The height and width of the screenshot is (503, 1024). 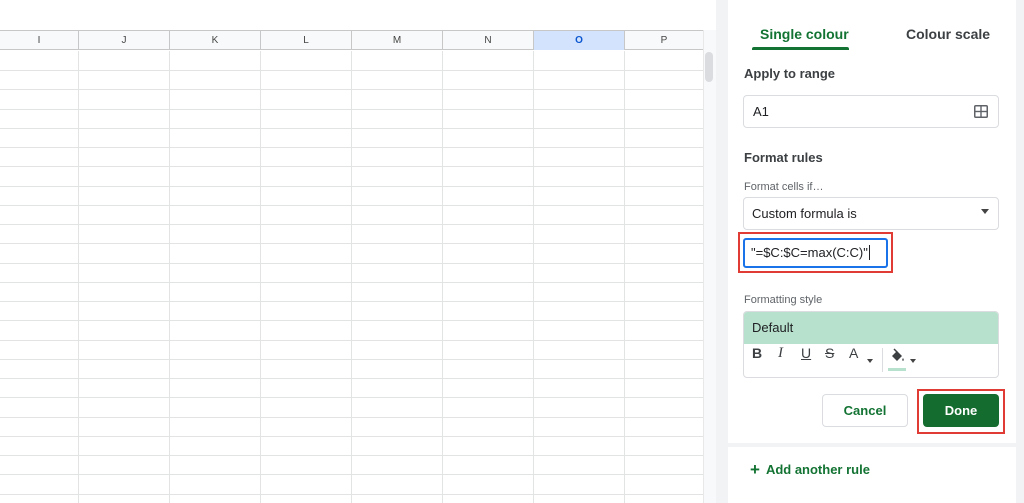 I want to click on column-header-row: I J K L M N O P, so click(x=351, y=40).